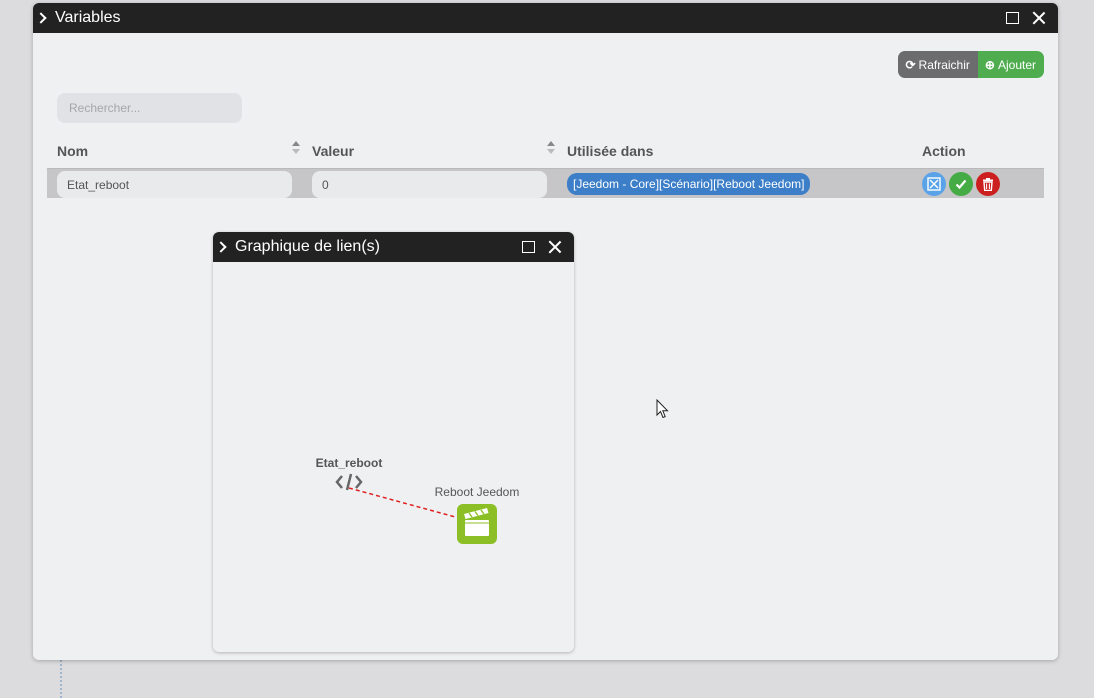 This screenshot has width=1094, height=698. Describe the element at coordinates (72, 151) in the screenshot. I see `header-nom: Nom` at that location.